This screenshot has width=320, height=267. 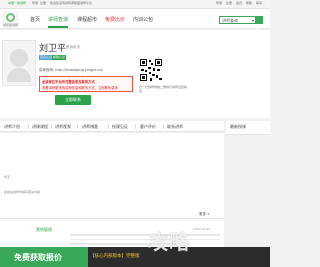 I want to click on nav-home: 首页, so click(x=35, y=19).